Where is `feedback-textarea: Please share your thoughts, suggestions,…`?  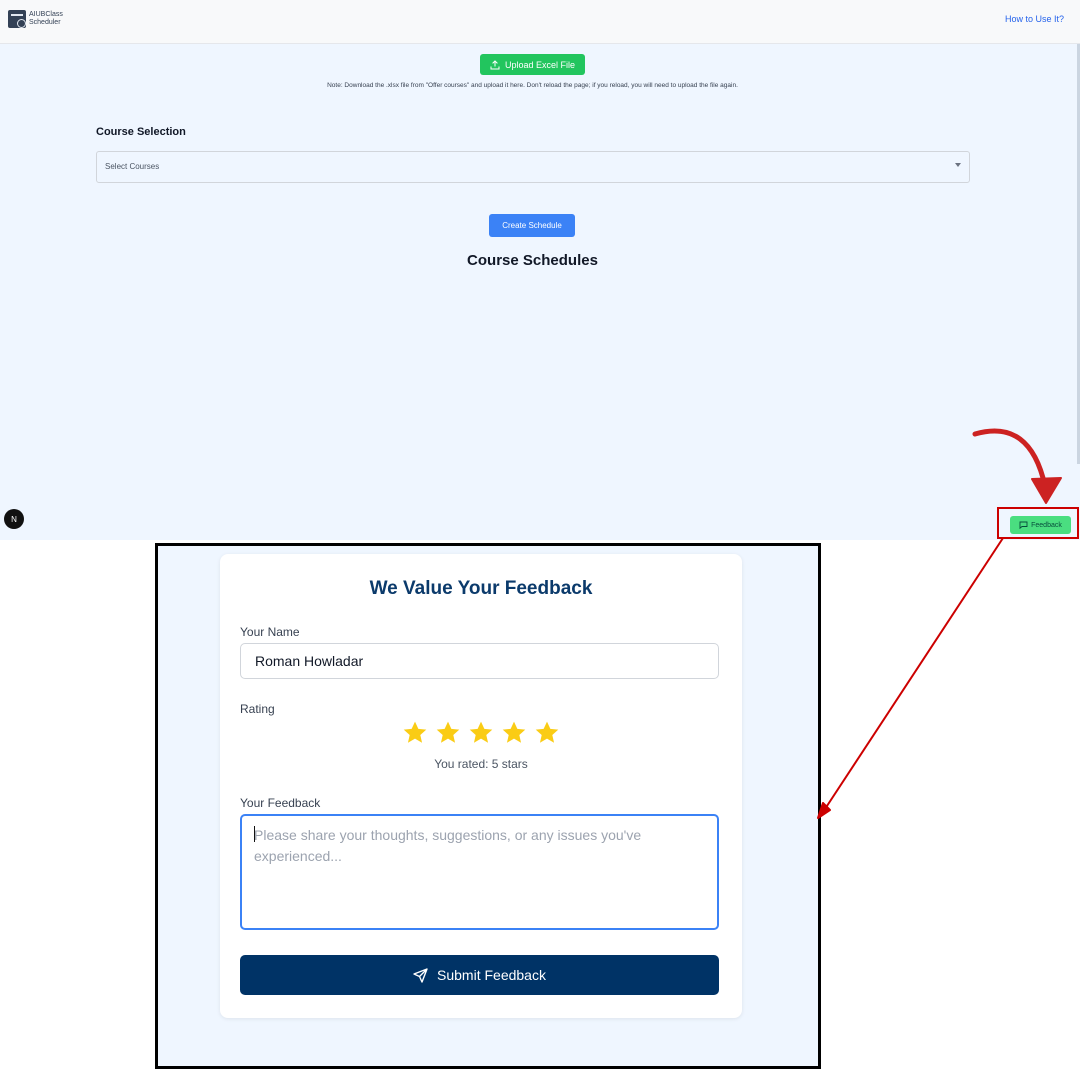 feedback-textarea: Please share your thoughts, suggestions,… is located at coordinates (479, 872).